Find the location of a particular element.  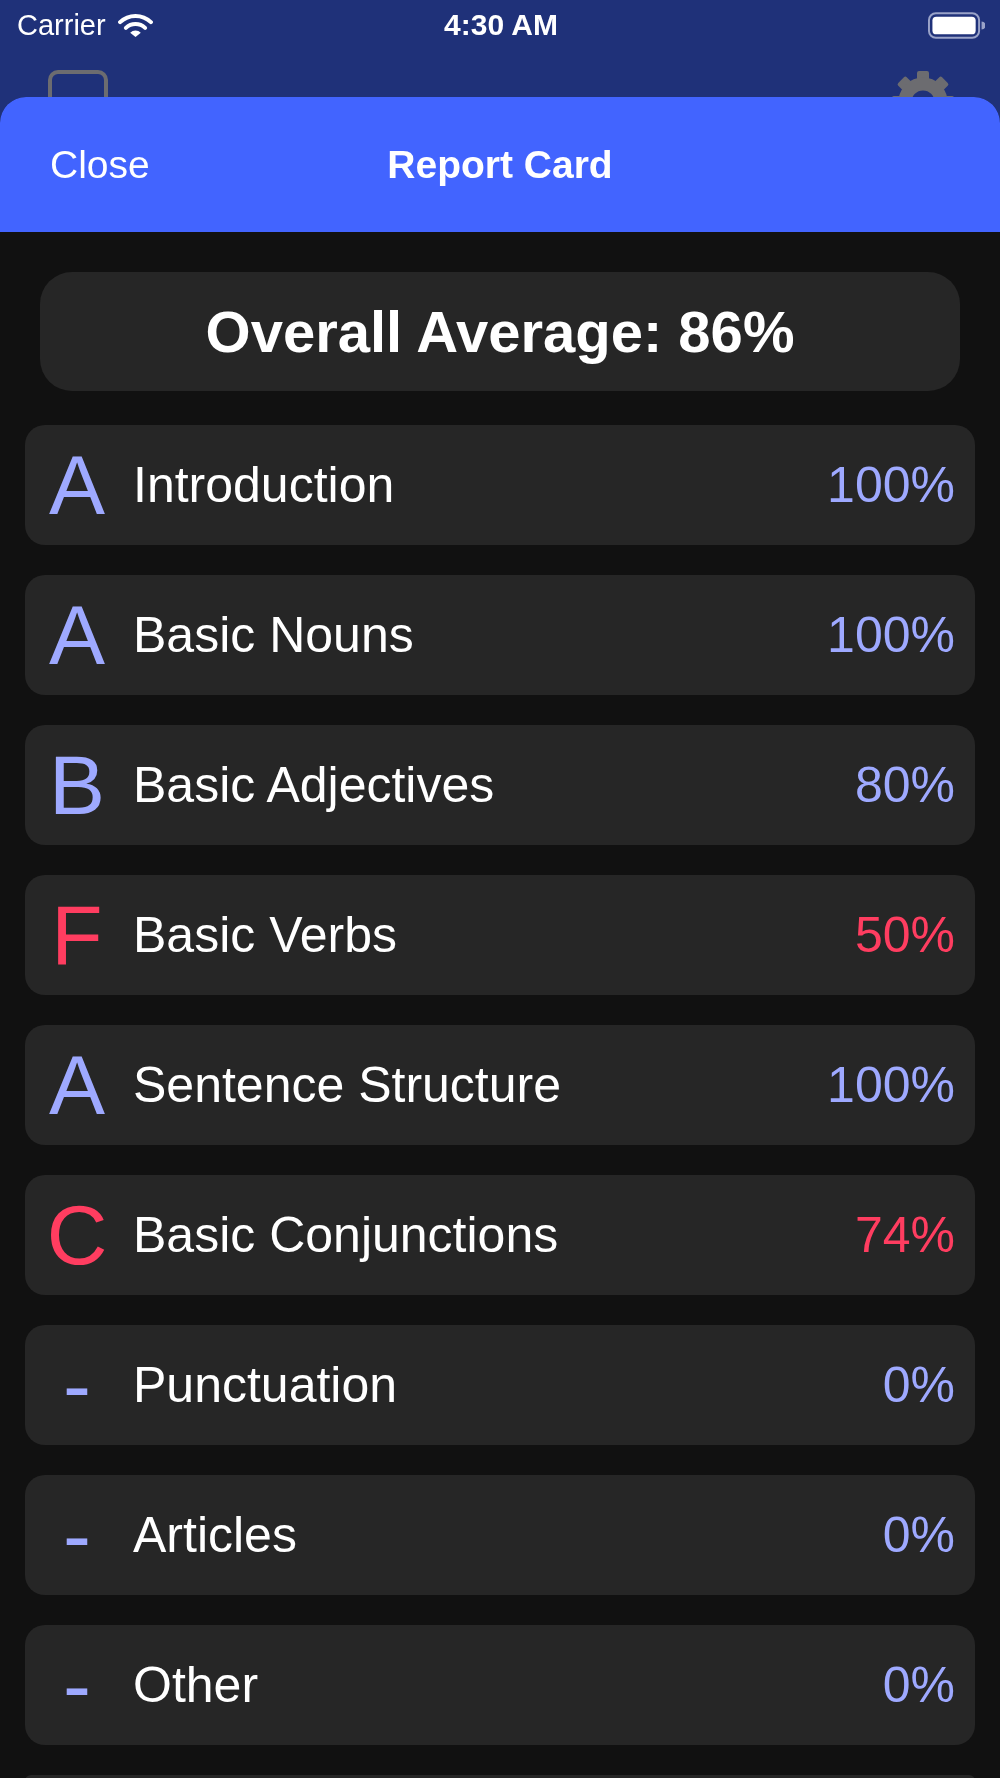

chapter-name: Articles is located at coordinates (215, 1535).